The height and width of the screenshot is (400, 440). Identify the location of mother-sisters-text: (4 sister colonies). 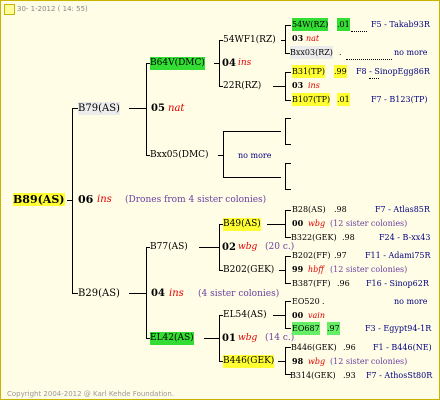
(239, 294).